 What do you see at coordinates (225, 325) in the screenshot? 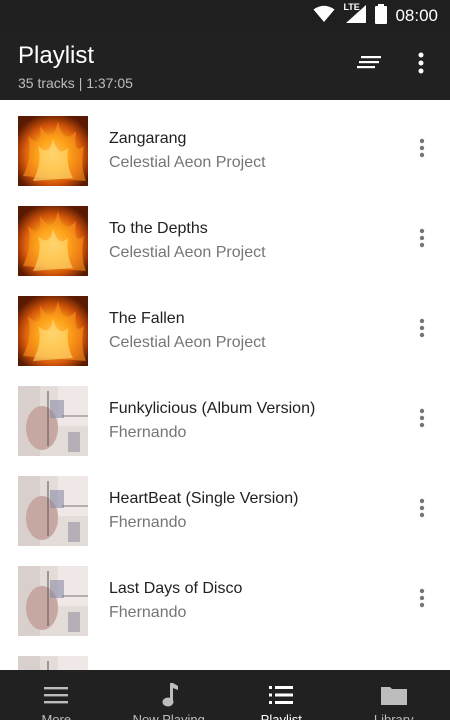
I see `track-row: The Fallen Celestial Aeon Project` at bounding box center [225, 325].